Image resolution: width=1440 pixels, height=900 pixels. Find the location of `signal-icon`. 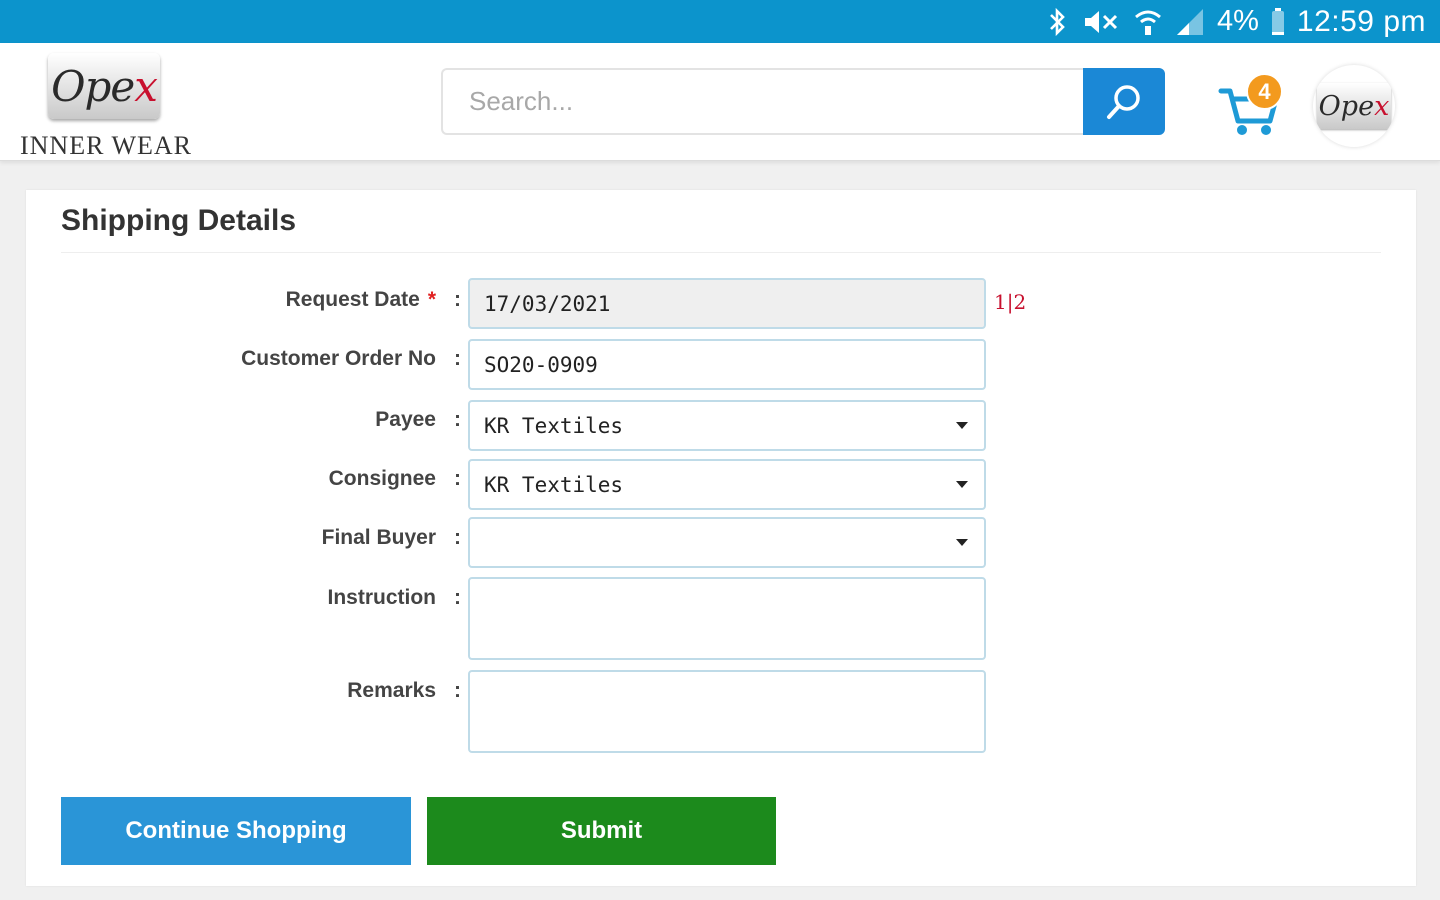

signal-icon is located at coordinates (1189, 21).